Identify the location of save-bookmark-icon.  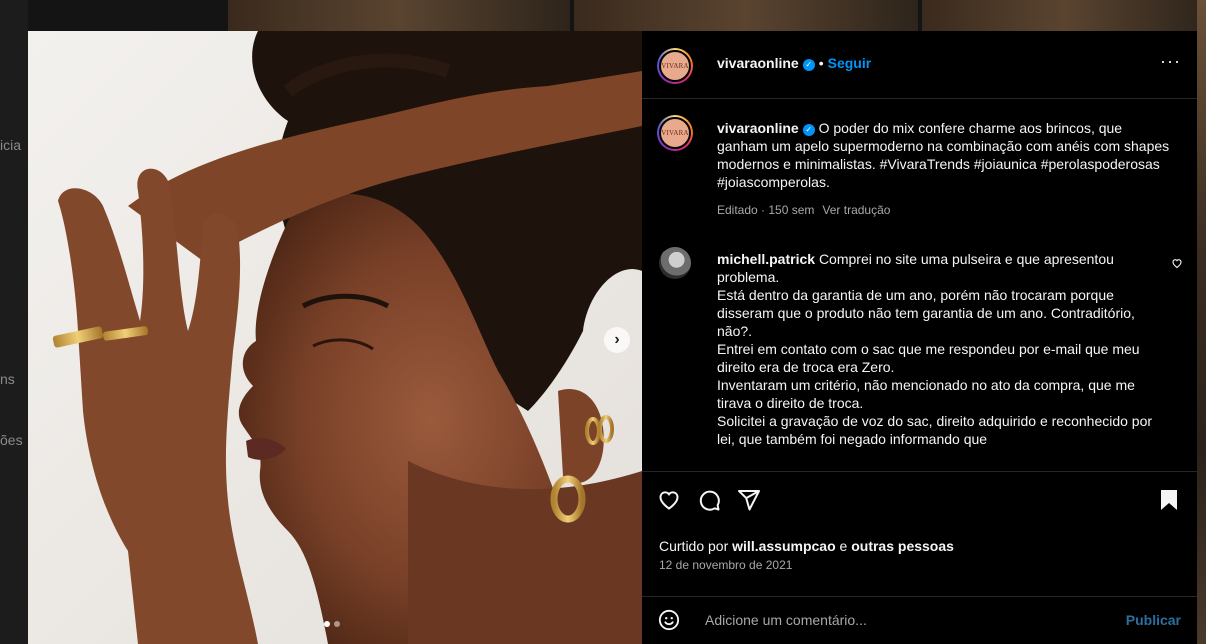
(1169, 502).